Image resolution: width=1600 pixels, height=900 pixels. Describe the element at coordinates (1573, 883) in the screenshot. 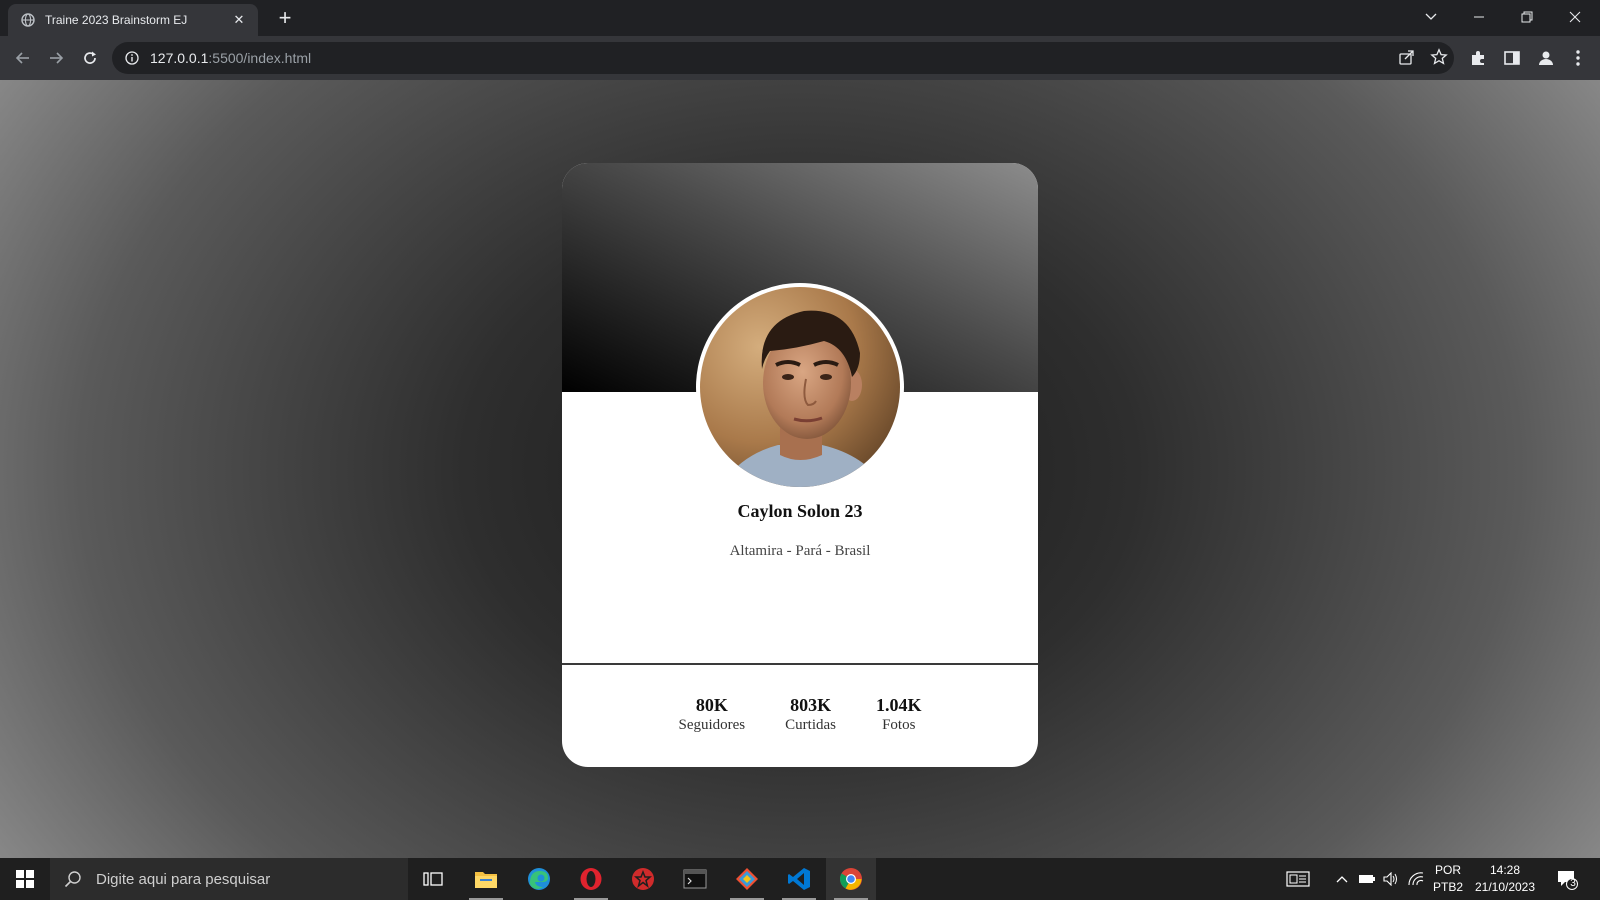

I see `notification-count: 3` at that location.